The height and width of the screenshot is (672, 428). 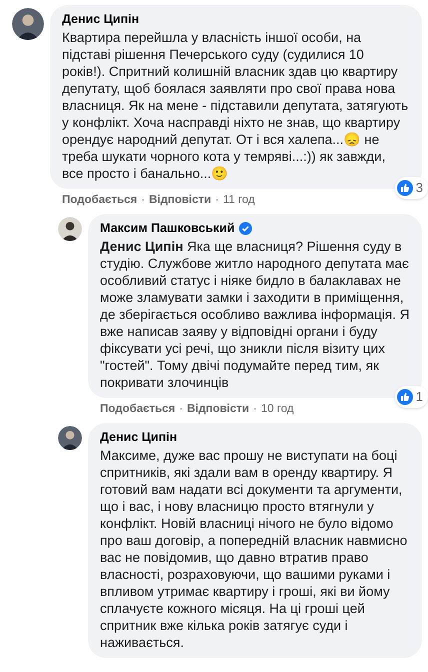 I want to click on reaction-count: 1, so click(x=419, y=397).